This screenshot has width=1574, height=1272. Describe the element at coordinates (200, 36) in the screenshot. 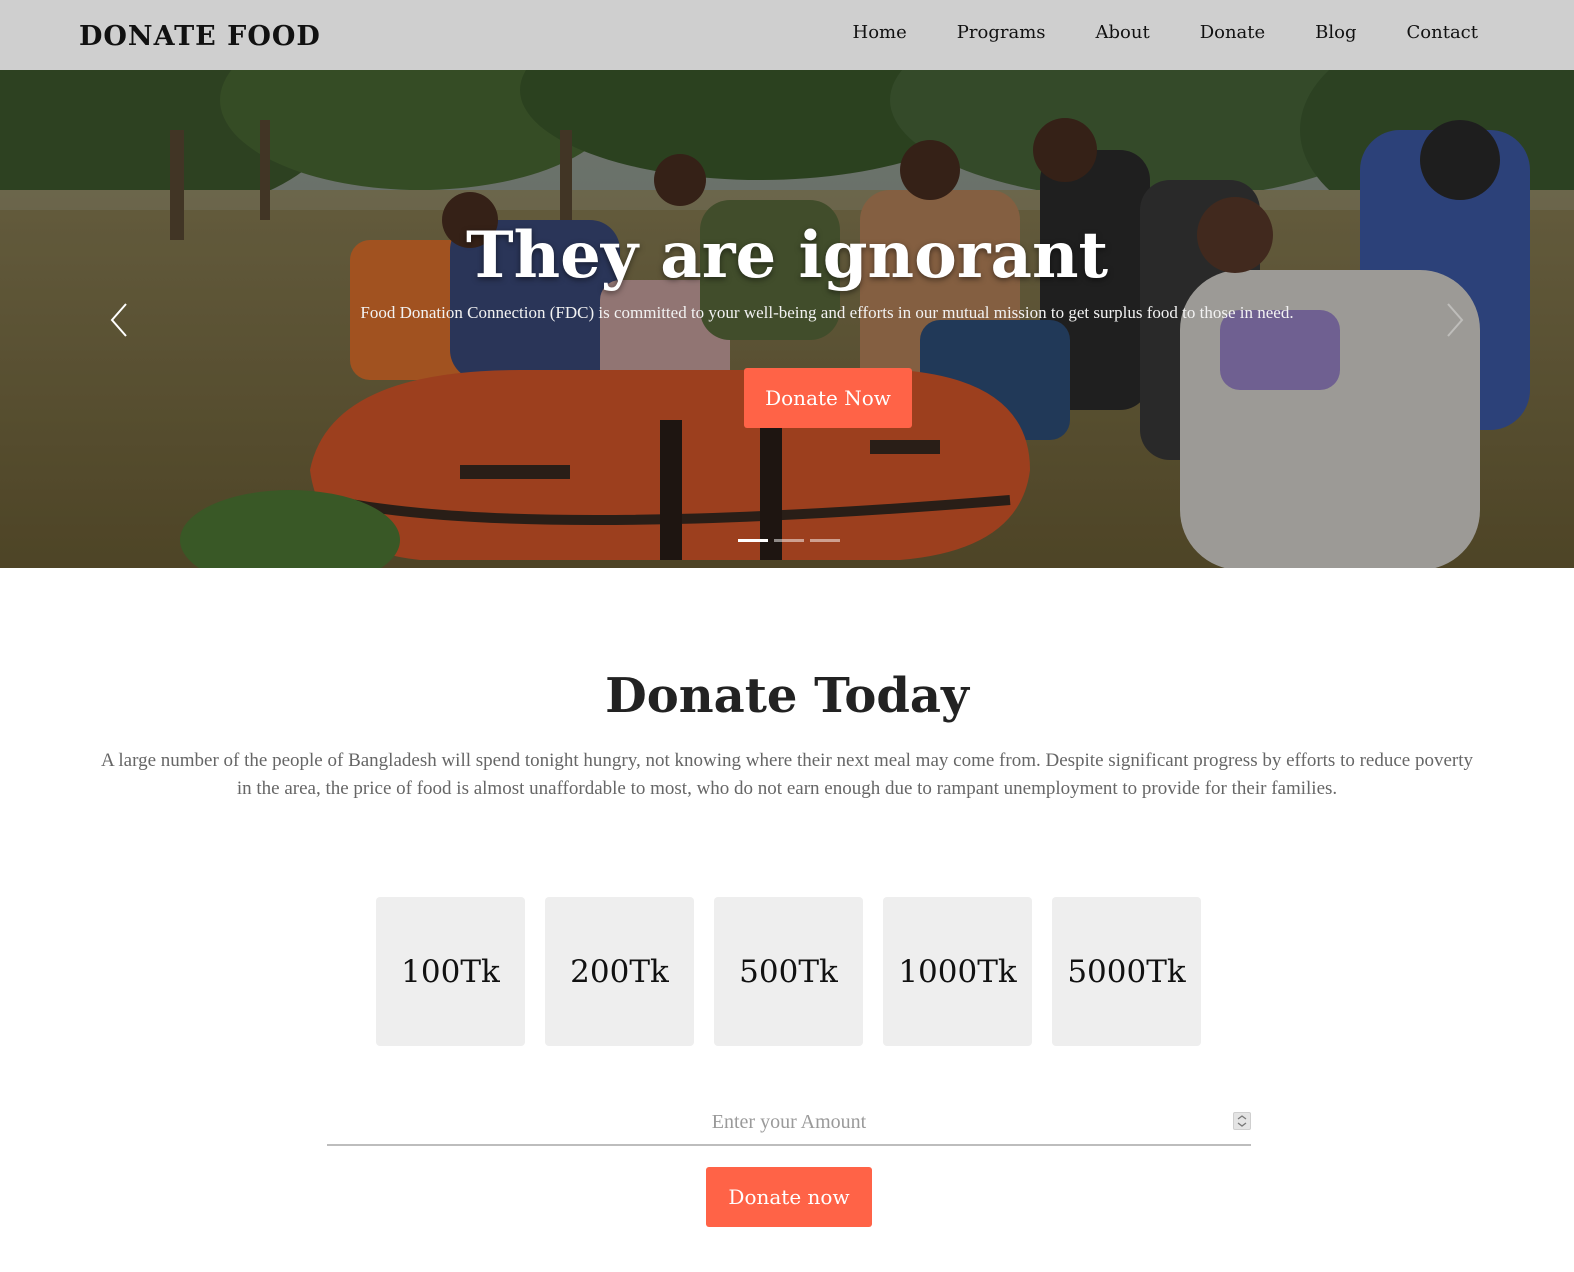

I see `brand-logo: DONATE FOOD` at that location.